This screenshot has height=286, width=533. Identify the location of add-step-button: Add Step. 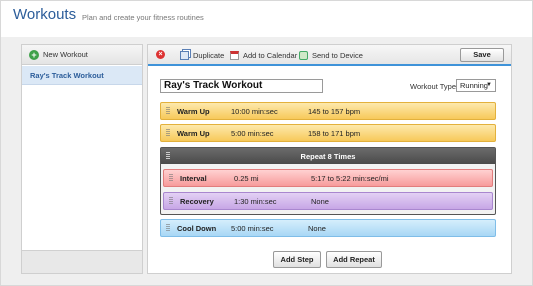
(297, 259).